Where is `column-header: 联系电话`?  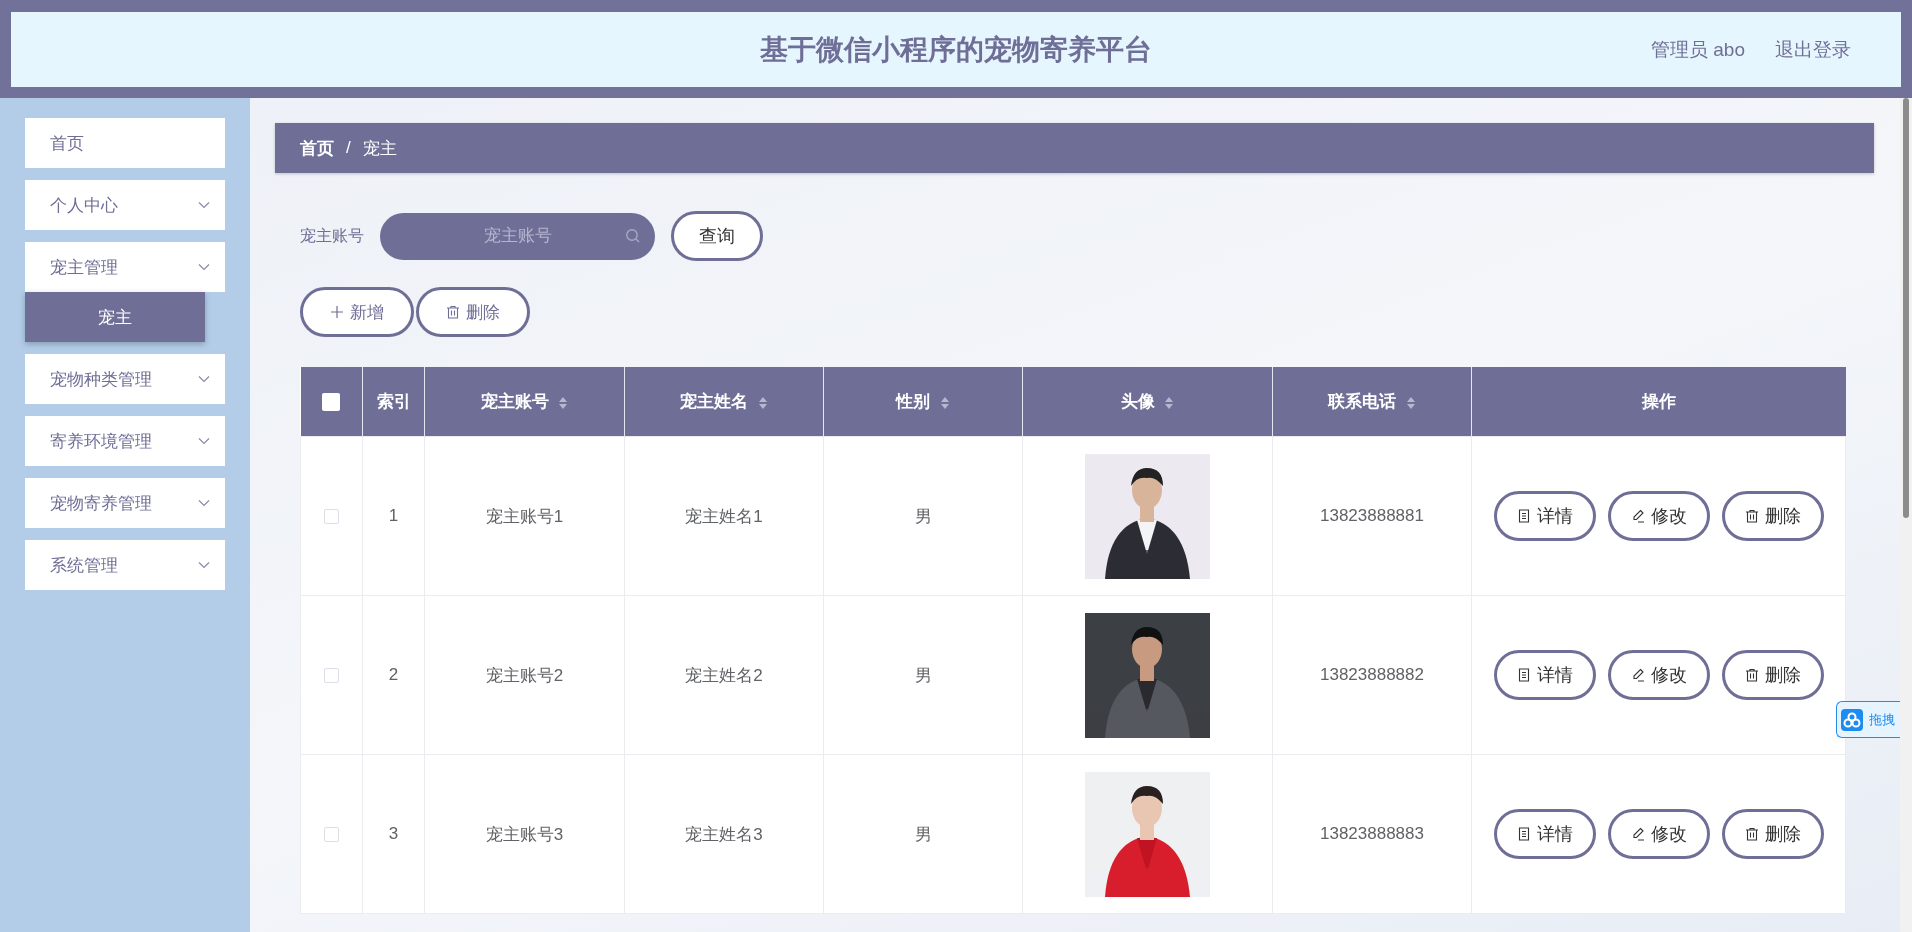
column-header: 联系电话 is located at coordinates (1372, 402).